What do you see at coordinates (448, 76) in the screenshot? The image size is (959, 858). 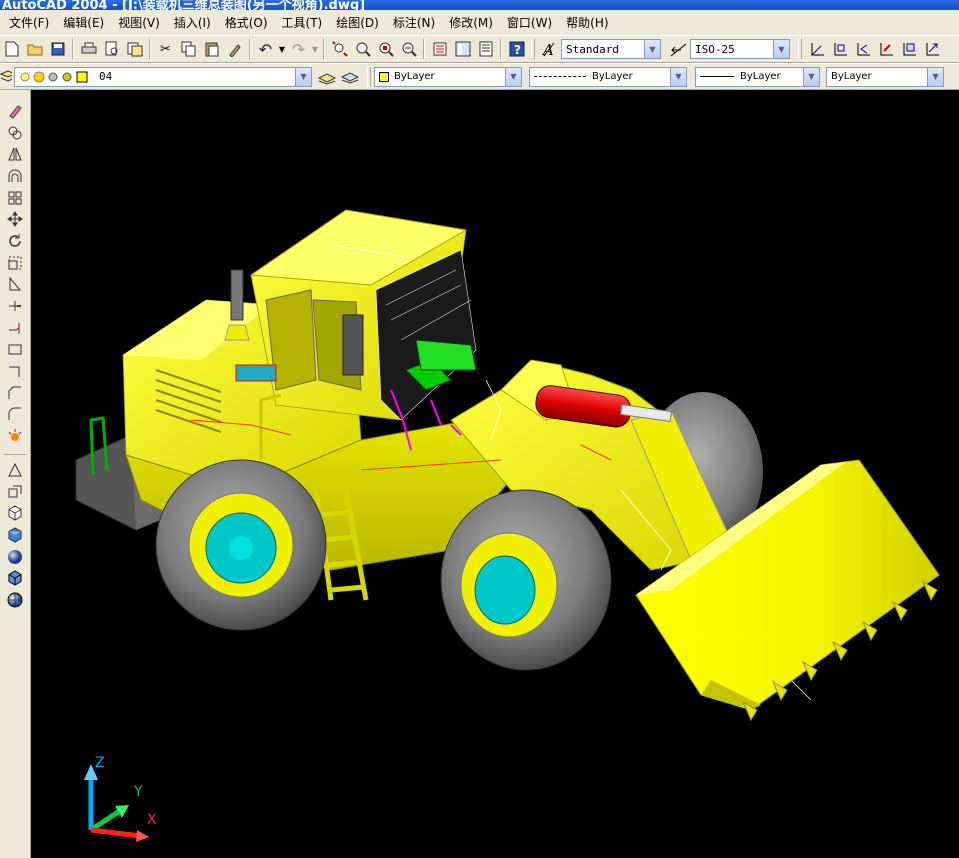 I see `color-select: ByLayer ▼` at bounding box center [448, 76].